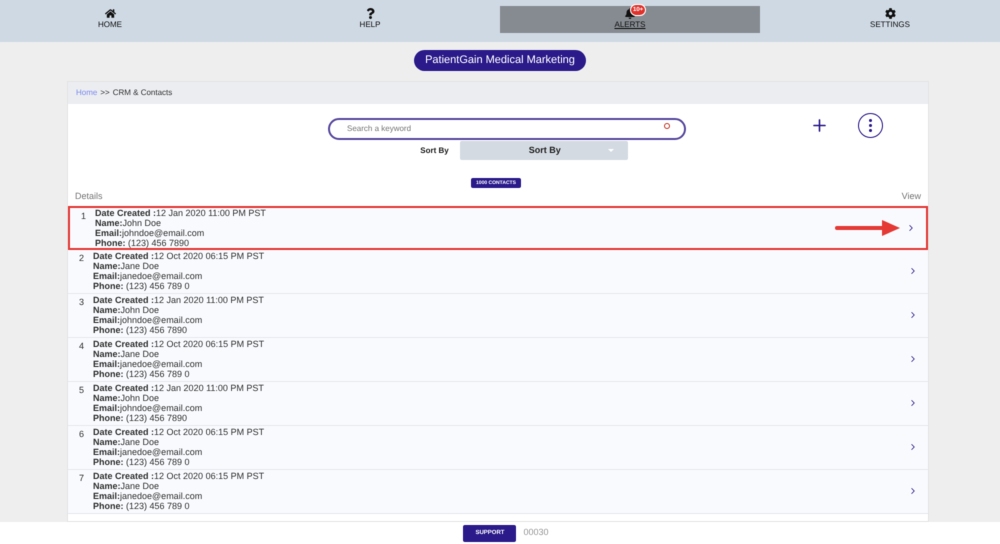  Describe the element at coordinates (498, 360) in the screenshot. I see `contact-row: 4 Date Created :12 Oct 2020 06:15 PM PST Name:Jane Doe Email:janedoe@email.com Phone: (123) 456 789 0` at that location.